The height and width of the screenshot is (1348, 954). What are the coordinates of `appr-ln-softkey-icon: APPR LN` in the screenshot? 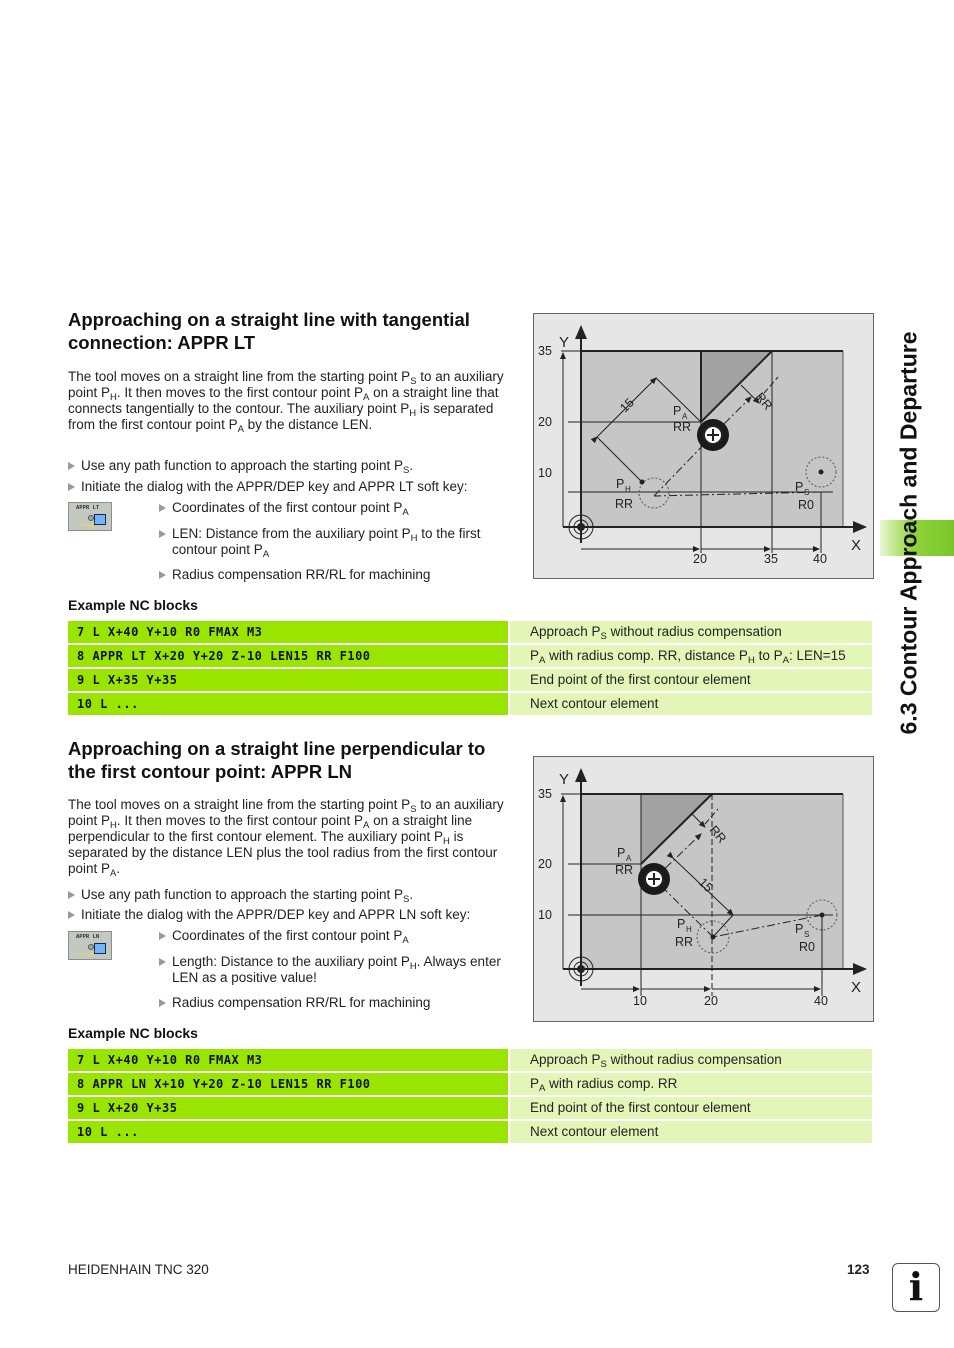 It's located at (90, 945).